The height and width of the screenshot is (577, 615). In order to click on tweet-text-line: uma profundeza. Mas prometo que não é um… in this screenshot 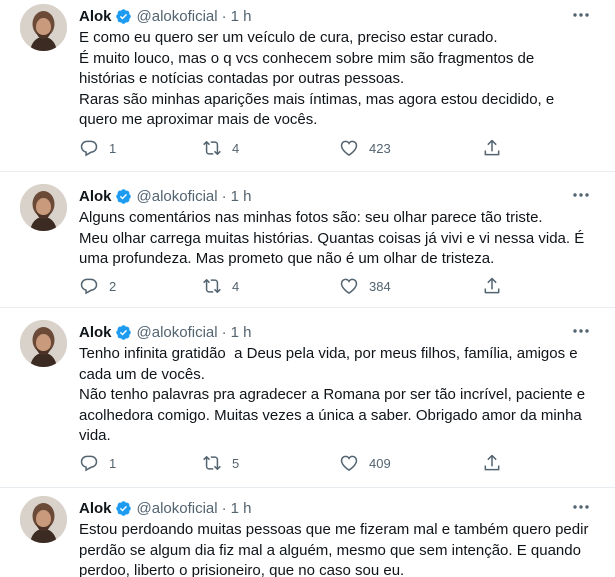, I will do `click(287, 258)`.